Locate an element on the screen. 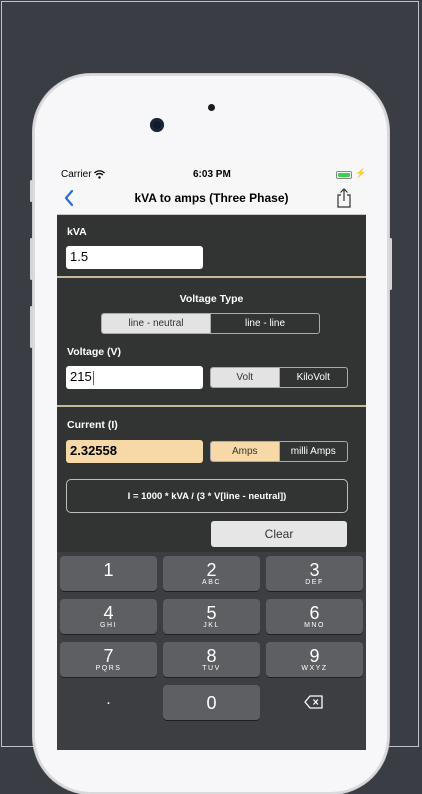 The width and height of the screenshot is (422, 794). share-icon is located at coordinates (344, 198).